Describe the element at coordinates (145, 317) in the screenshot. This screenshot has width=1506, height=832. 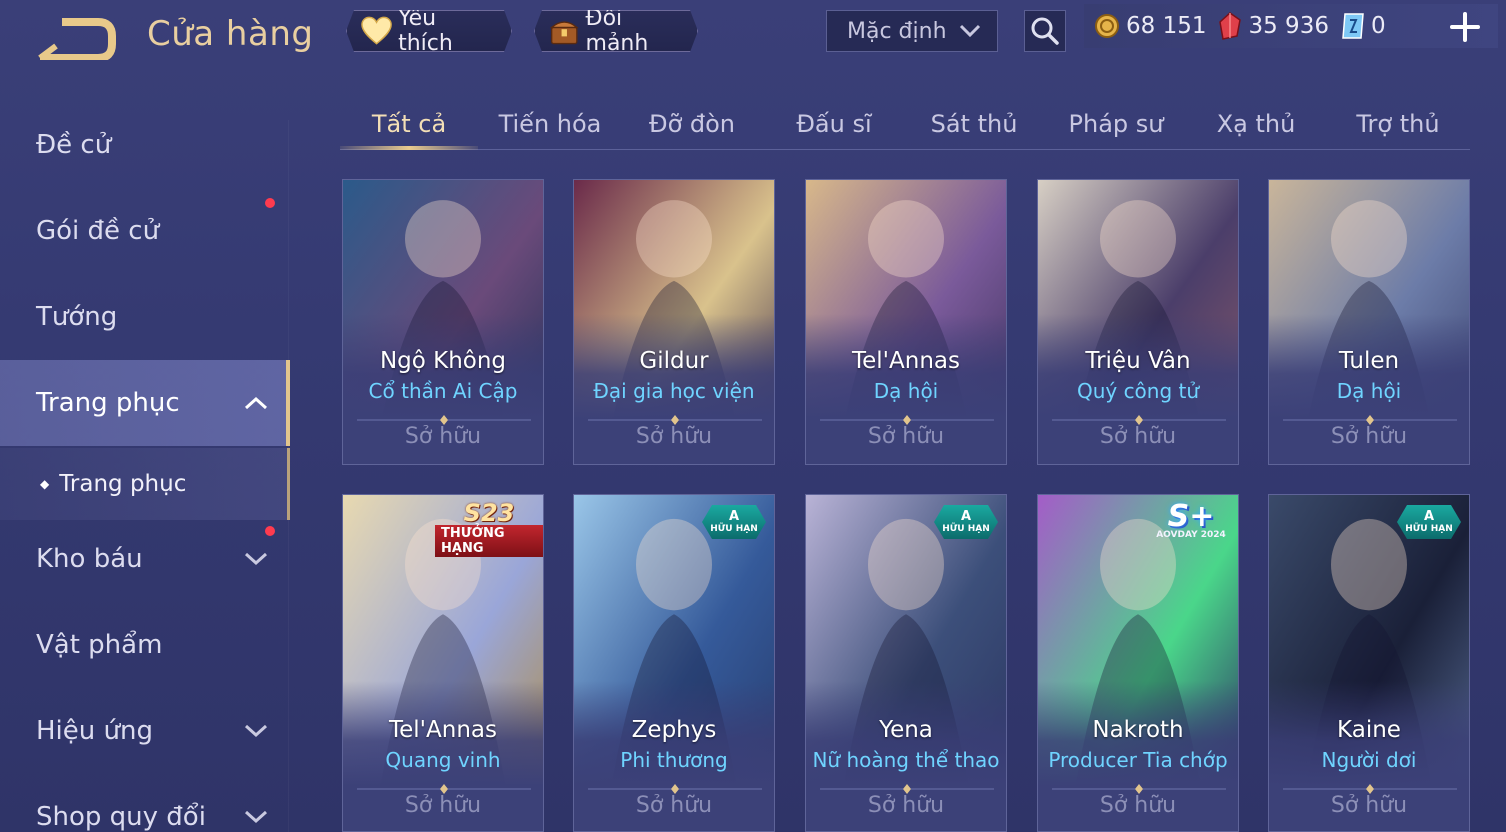
I see `sidebar-item-heroes: Tướng` at that location.